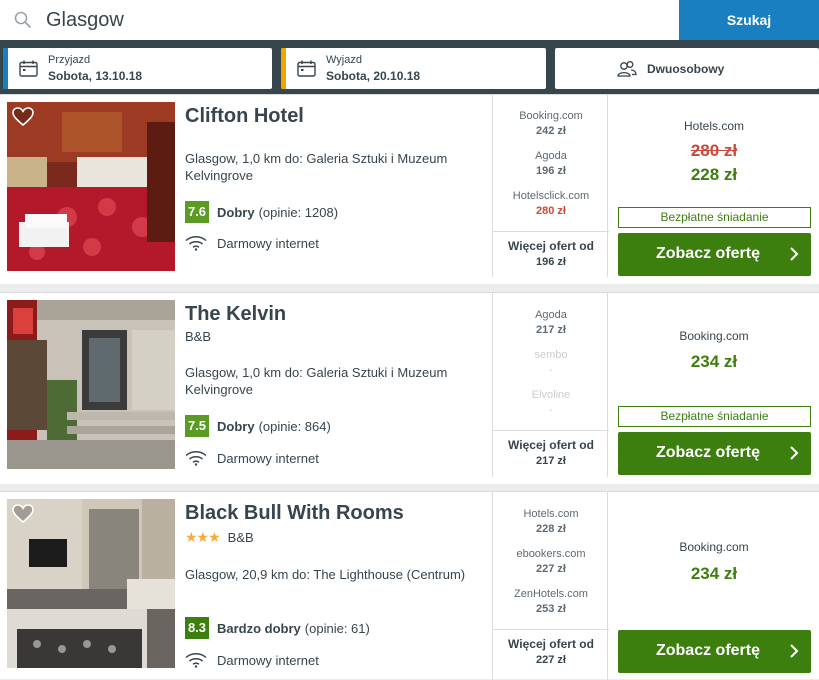 The width and height of the screenshot is (819, 680). Describe the element at coordinates (373, 76) in the screenshot. I see `checkout-value: Sobota, 20.10.18` at that location.